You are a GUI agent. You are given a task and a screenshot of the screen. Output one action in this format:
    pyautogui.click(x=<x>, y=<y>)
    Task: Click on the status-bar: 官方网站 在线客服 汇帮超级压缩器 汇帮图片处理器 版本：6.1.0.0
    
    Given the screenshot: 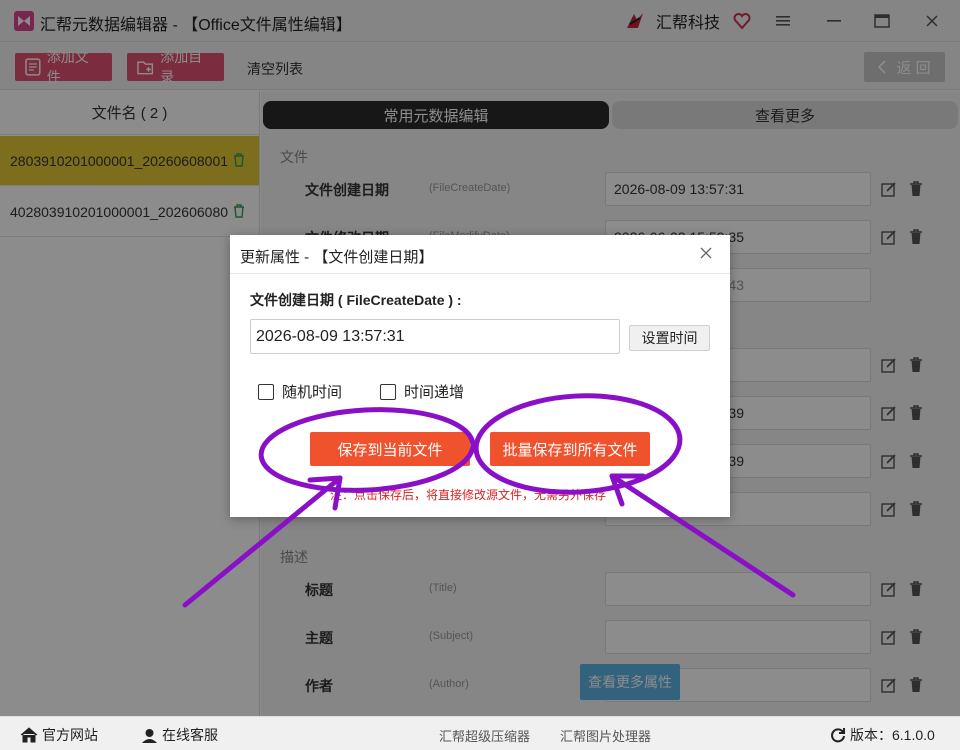 What is the action you would take?
    pyautogui.click(x=480, y=733)
    